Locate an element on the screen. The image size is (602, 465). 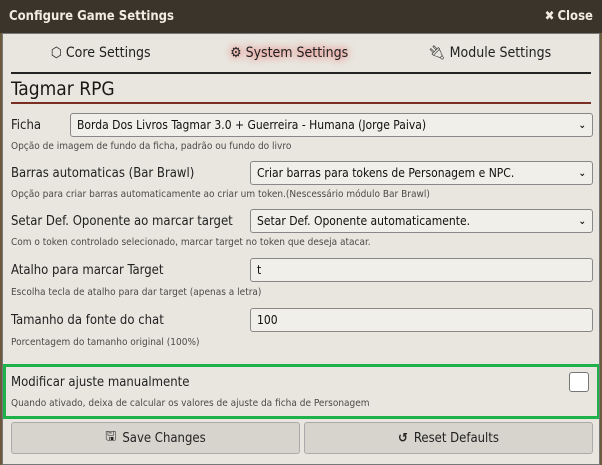
setting-label: Ficha is located at coordinates (26, 125).